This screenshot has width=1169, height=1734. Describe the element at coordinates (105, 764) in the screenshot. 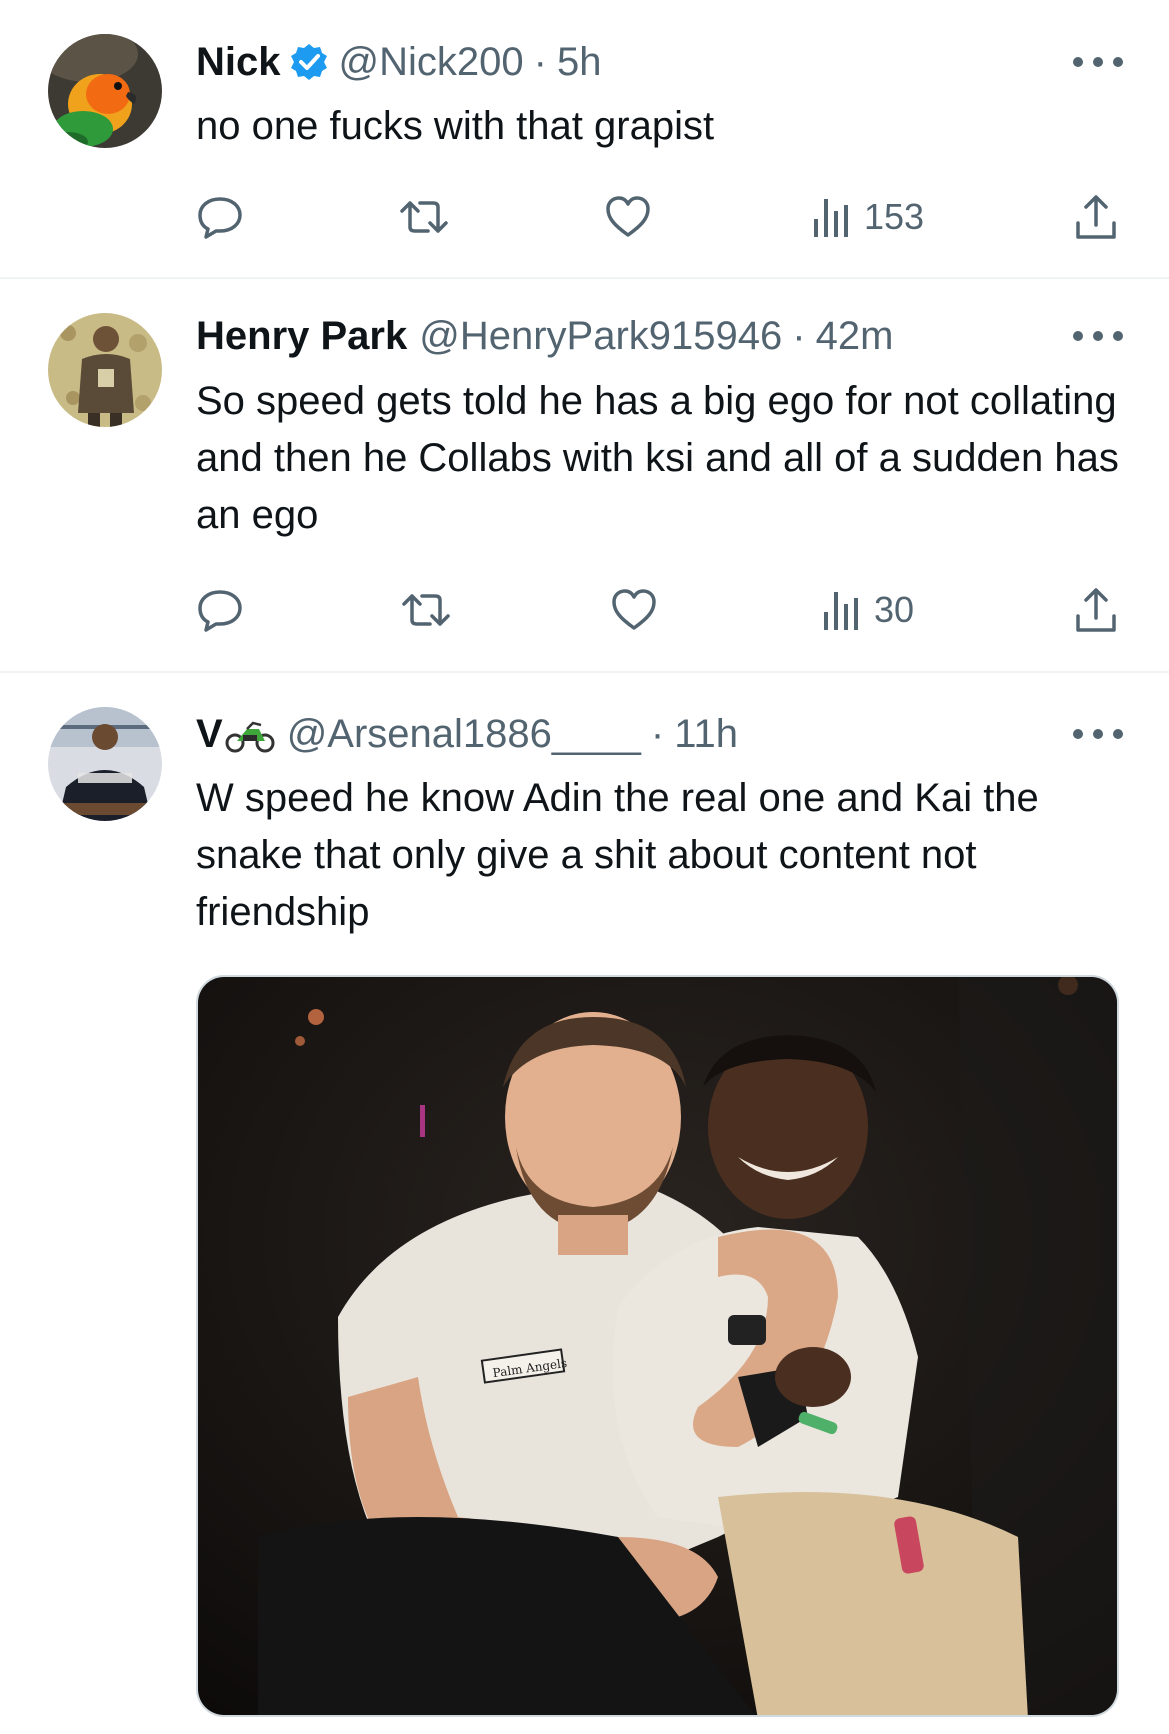

I see `avatar-v` at that location.